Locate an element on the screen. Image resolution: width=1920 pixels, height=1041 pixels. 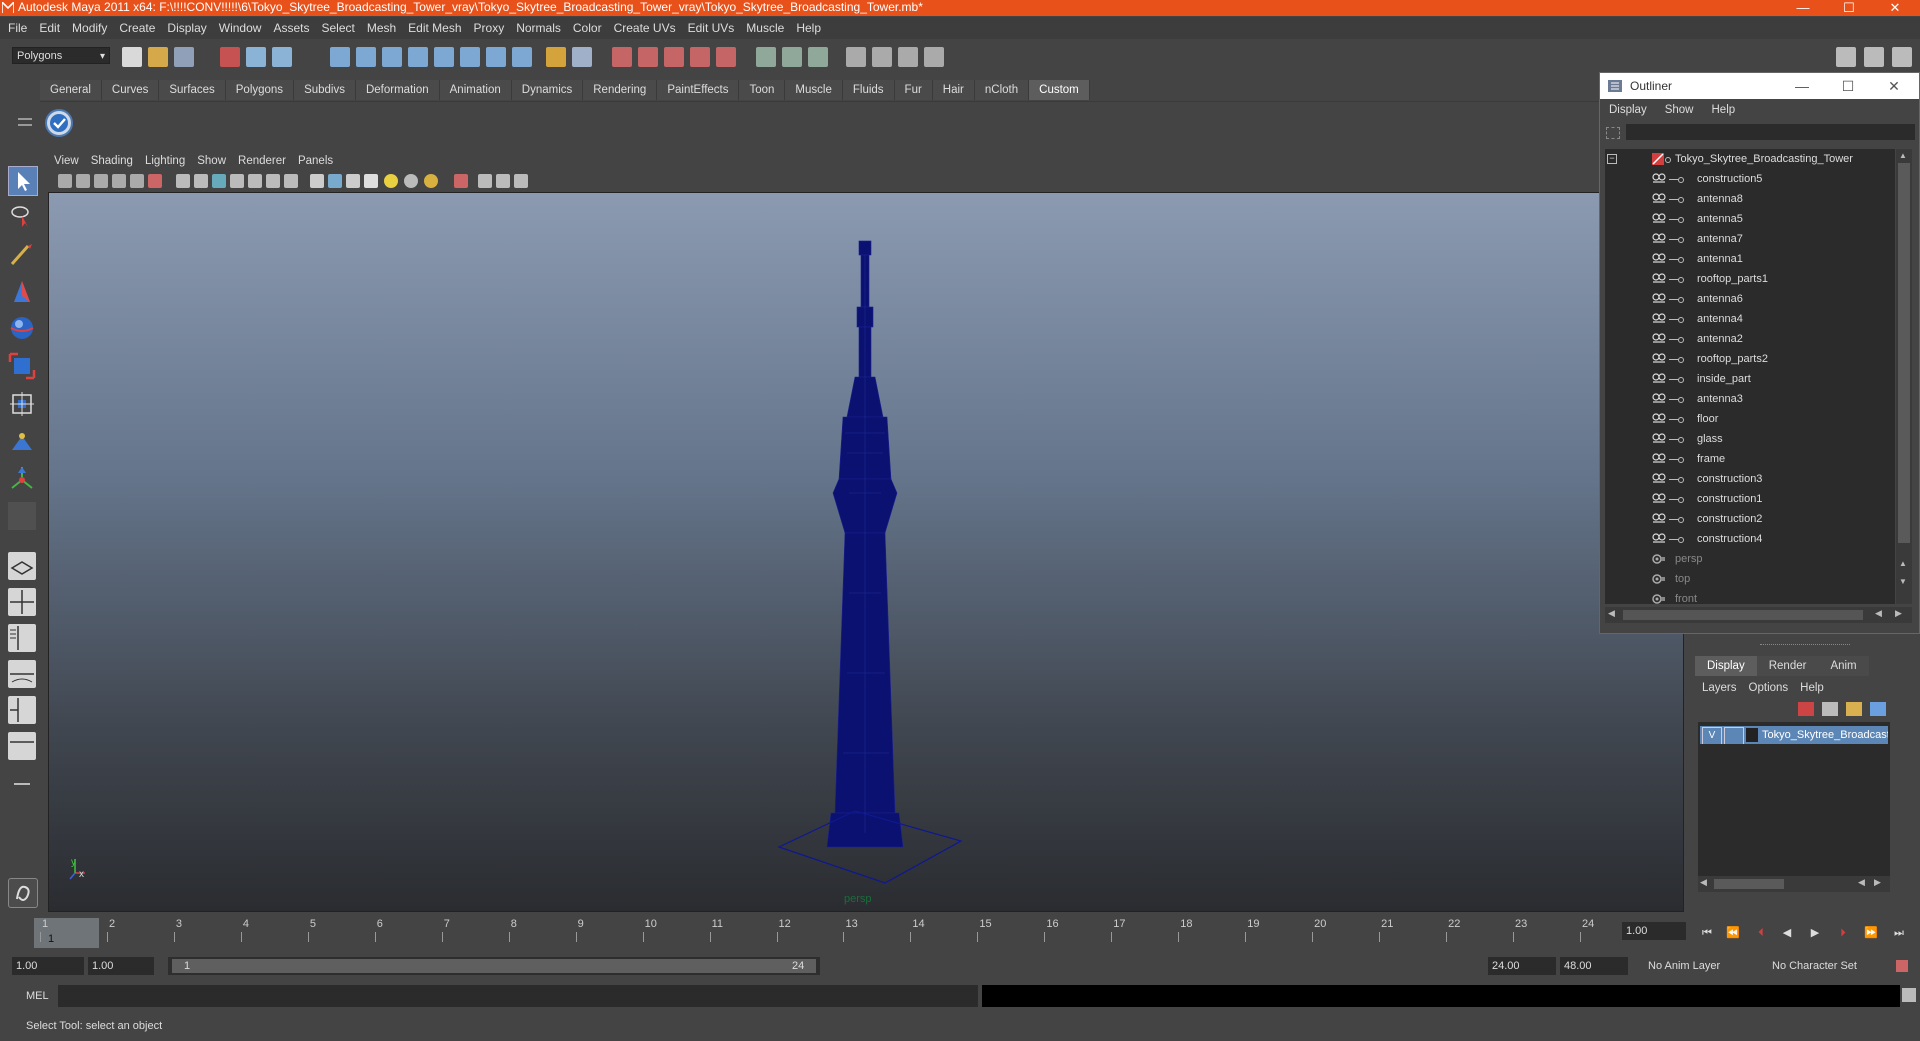
layer-visibility-toggle: V is located at coordinates (1712, 735).